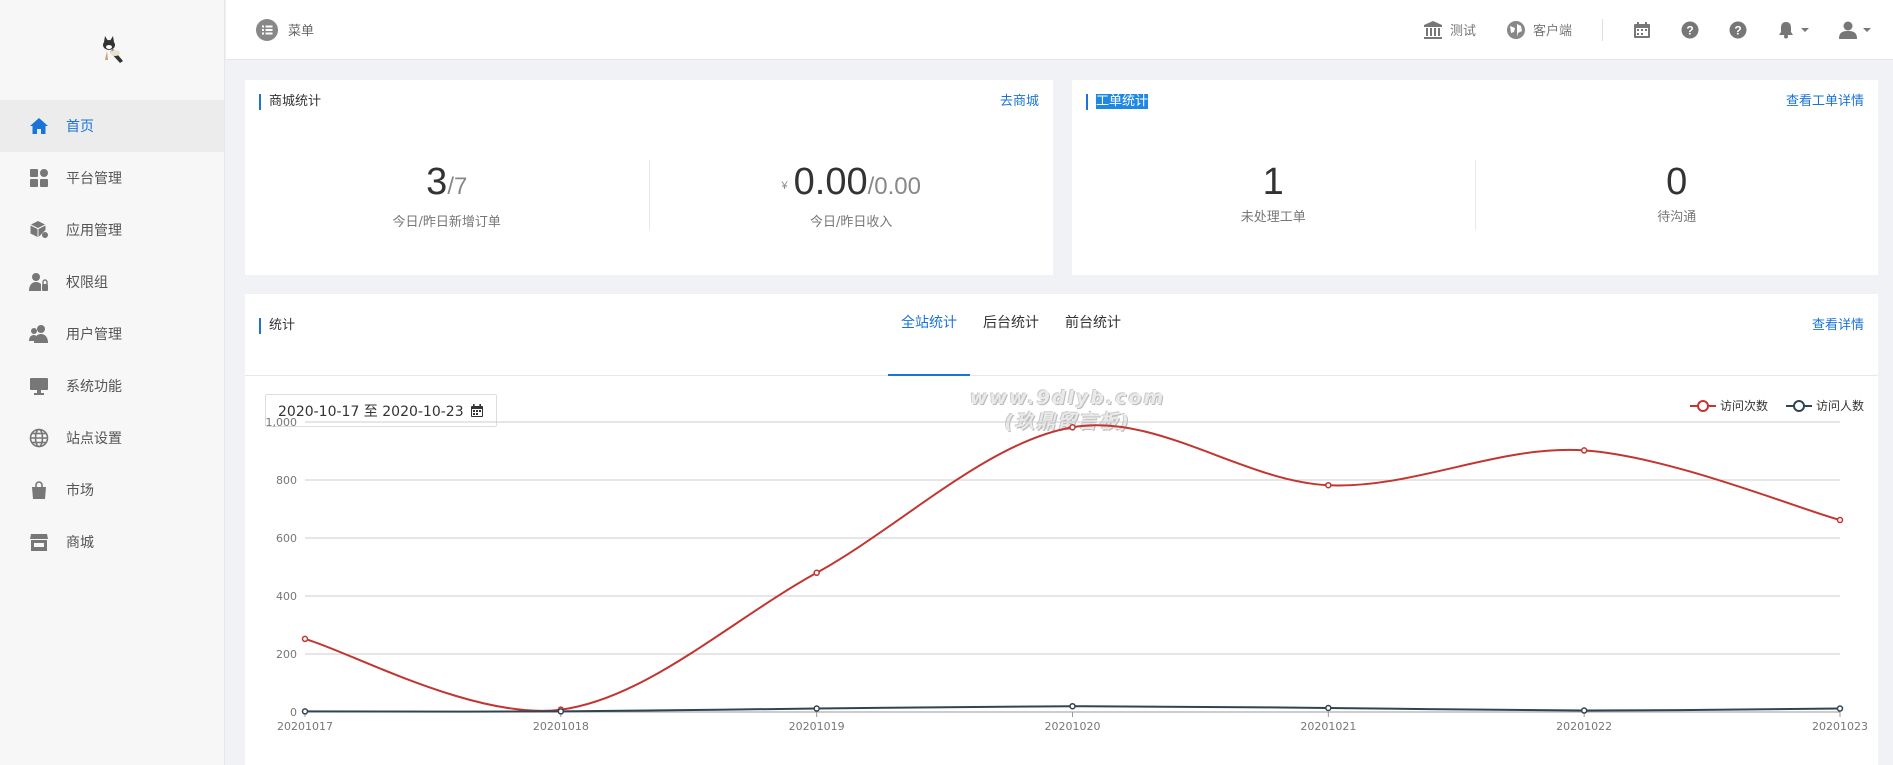 This screenshot has height=765, width=1893. What do you see at coordinates (87, 283) in the screenshot?
I see `sidebar-item-label: 权限组` at bounding box center [87, 283].